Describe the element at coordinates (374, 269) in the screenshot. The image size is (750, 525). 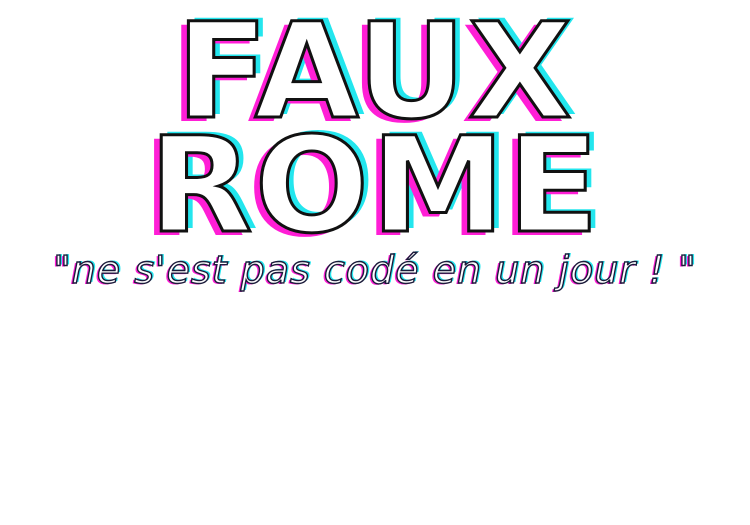
I see `tagline: "ne s'est pas codé en un jour ! "` at that location.